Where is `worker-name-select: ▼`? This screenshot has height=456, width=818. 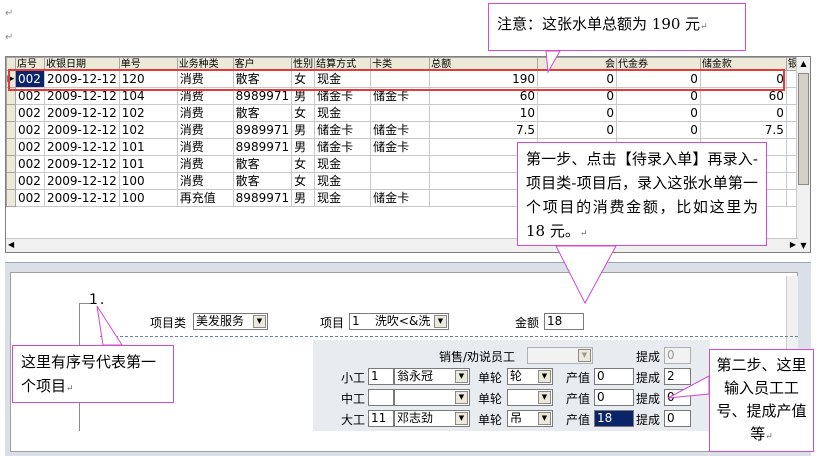 worker-name-select: ▼ is located at coordinates (432, 397).